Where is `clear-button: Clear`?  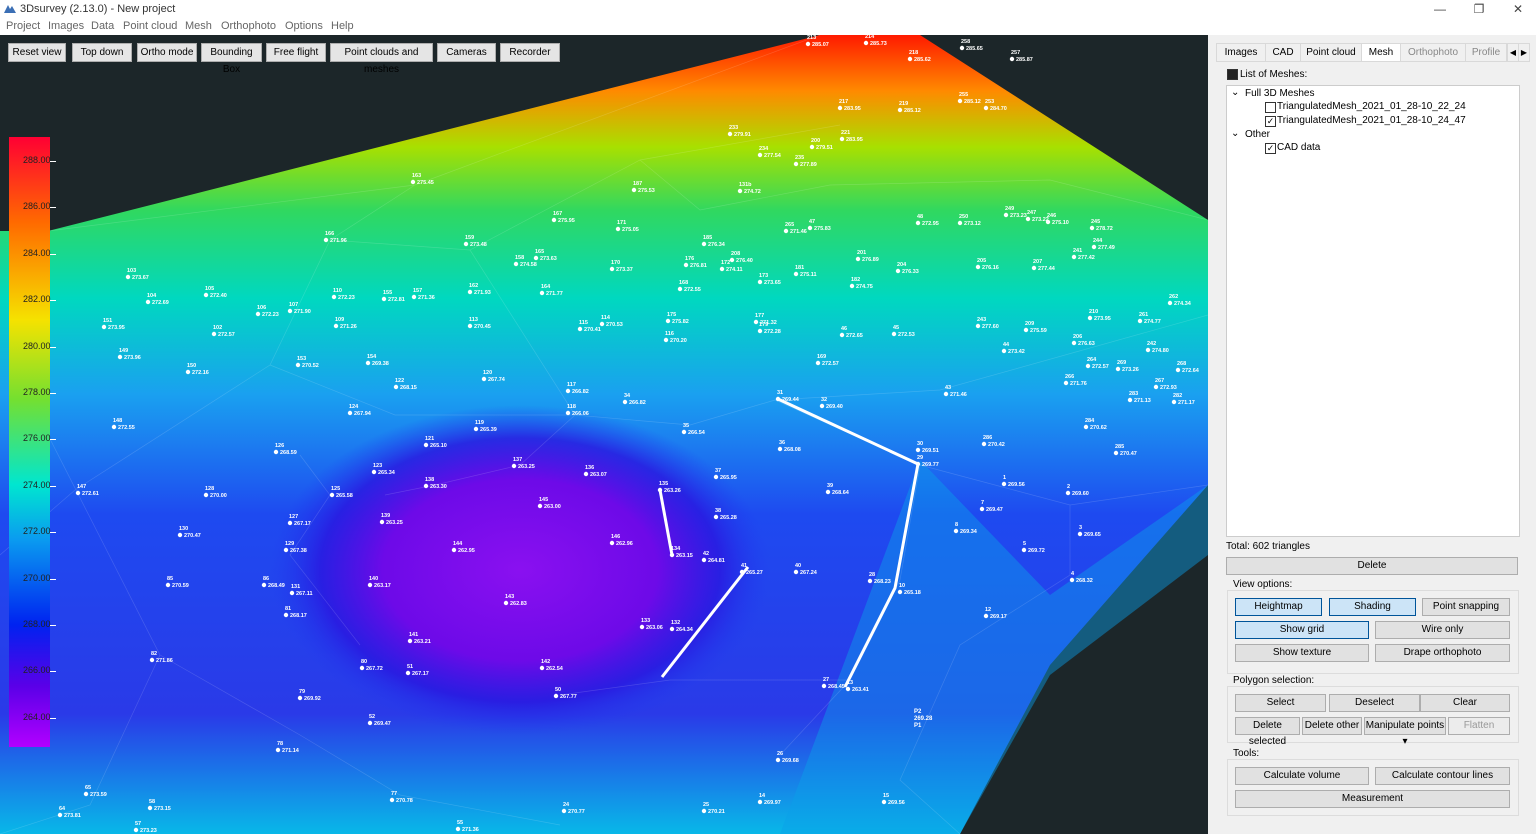 clear-button: Clear is located at coordinates (1465, 703).